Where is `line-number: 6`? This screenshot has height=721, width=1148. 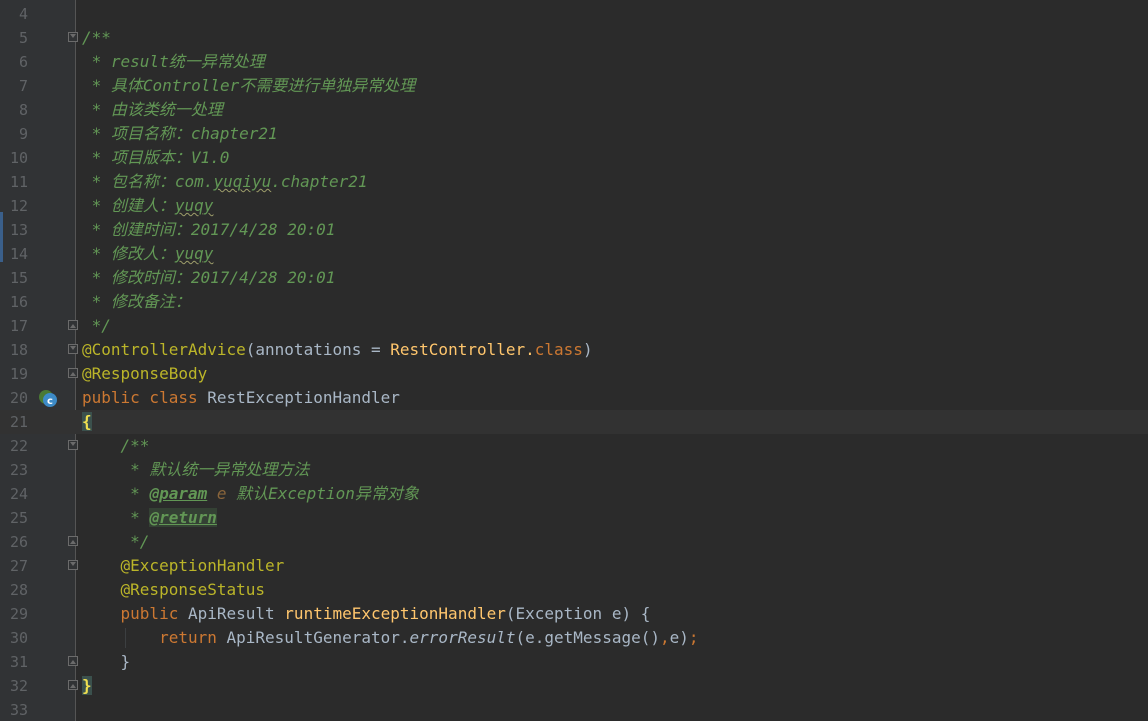
line-number: 6 is located at coordinates (23, 62).